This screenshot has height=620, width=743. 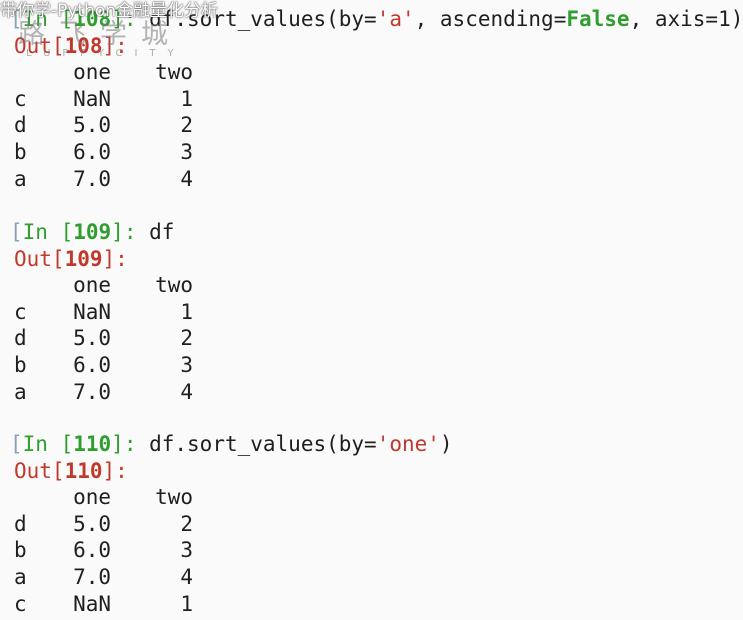 What do you see at coordinates (686, 19) in the screenshot?
I see `code-text: , axis=1)` at bounding box center [686, 19].